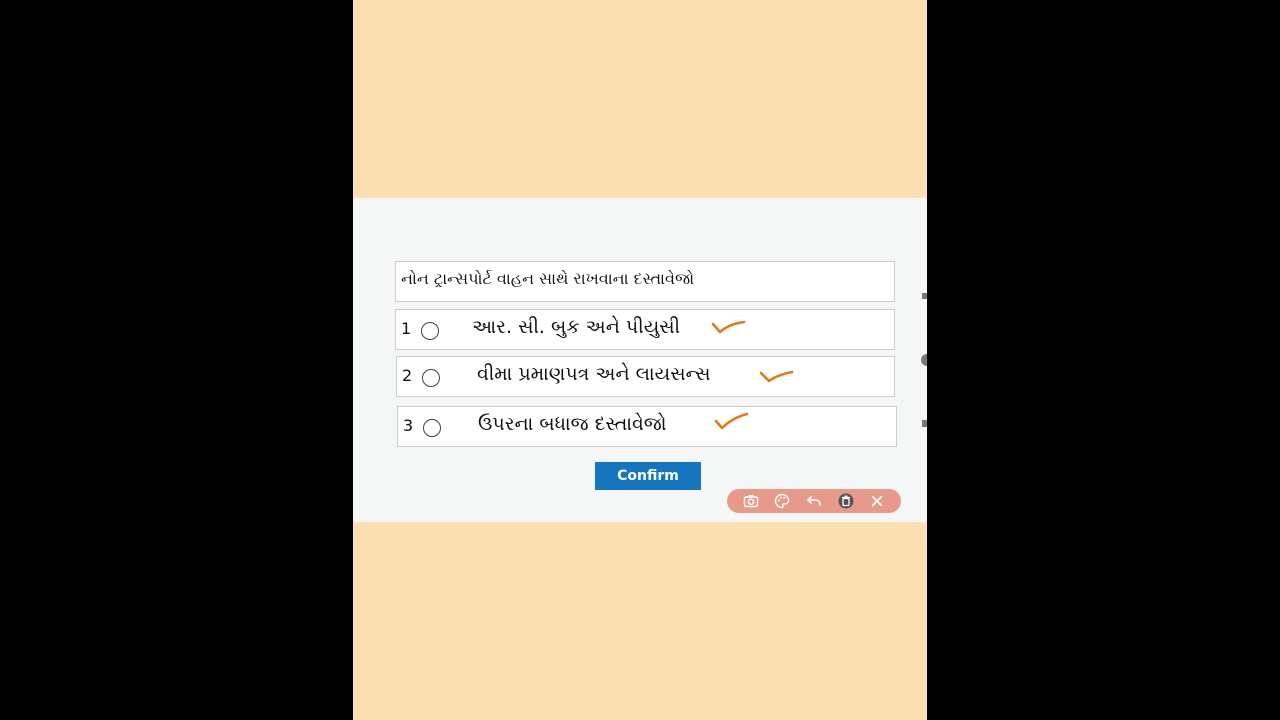 Image resolution: width=1280 pixels, height=720 pixels. I want to click on option-label: આર. સી. બુક અને પીયુસી, so click(576, 327).